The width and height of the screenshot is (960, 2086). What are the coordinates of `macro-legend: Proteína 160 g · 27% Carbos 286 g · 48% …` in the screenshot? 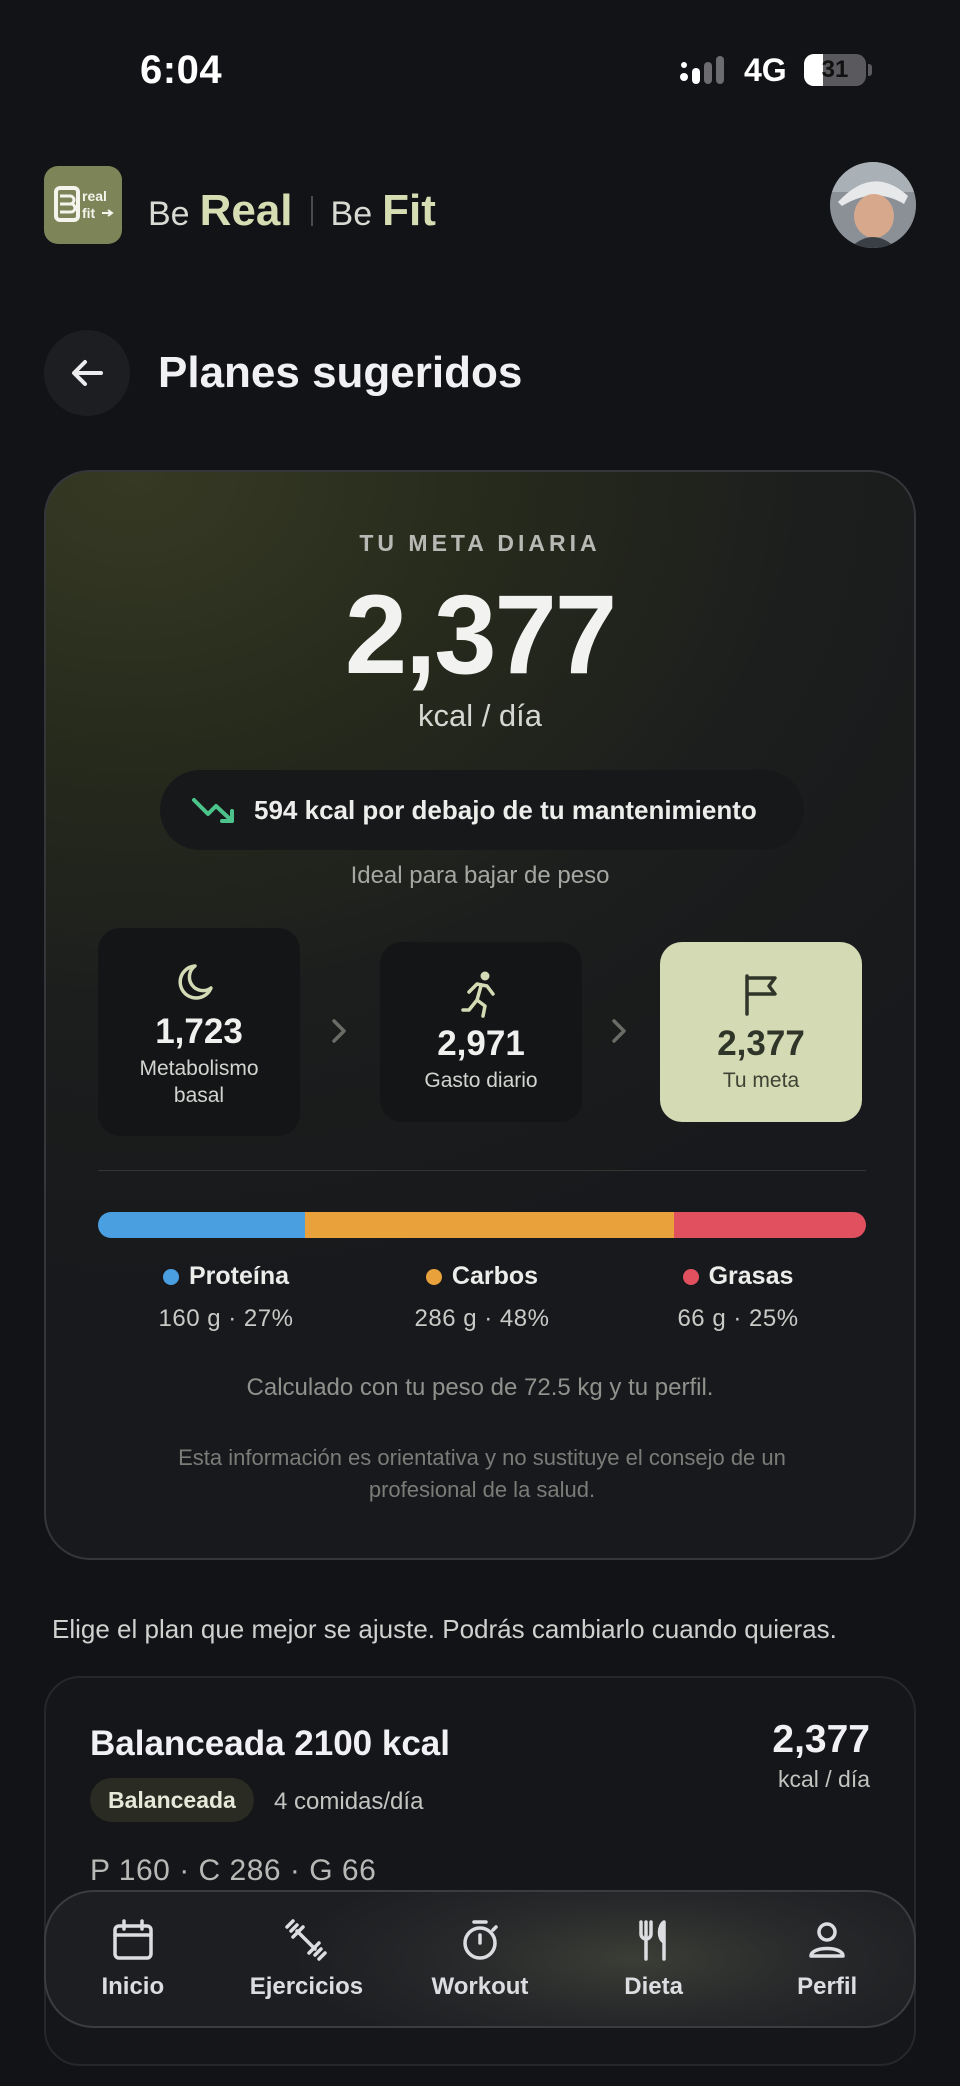 It's located at (482, 1307).